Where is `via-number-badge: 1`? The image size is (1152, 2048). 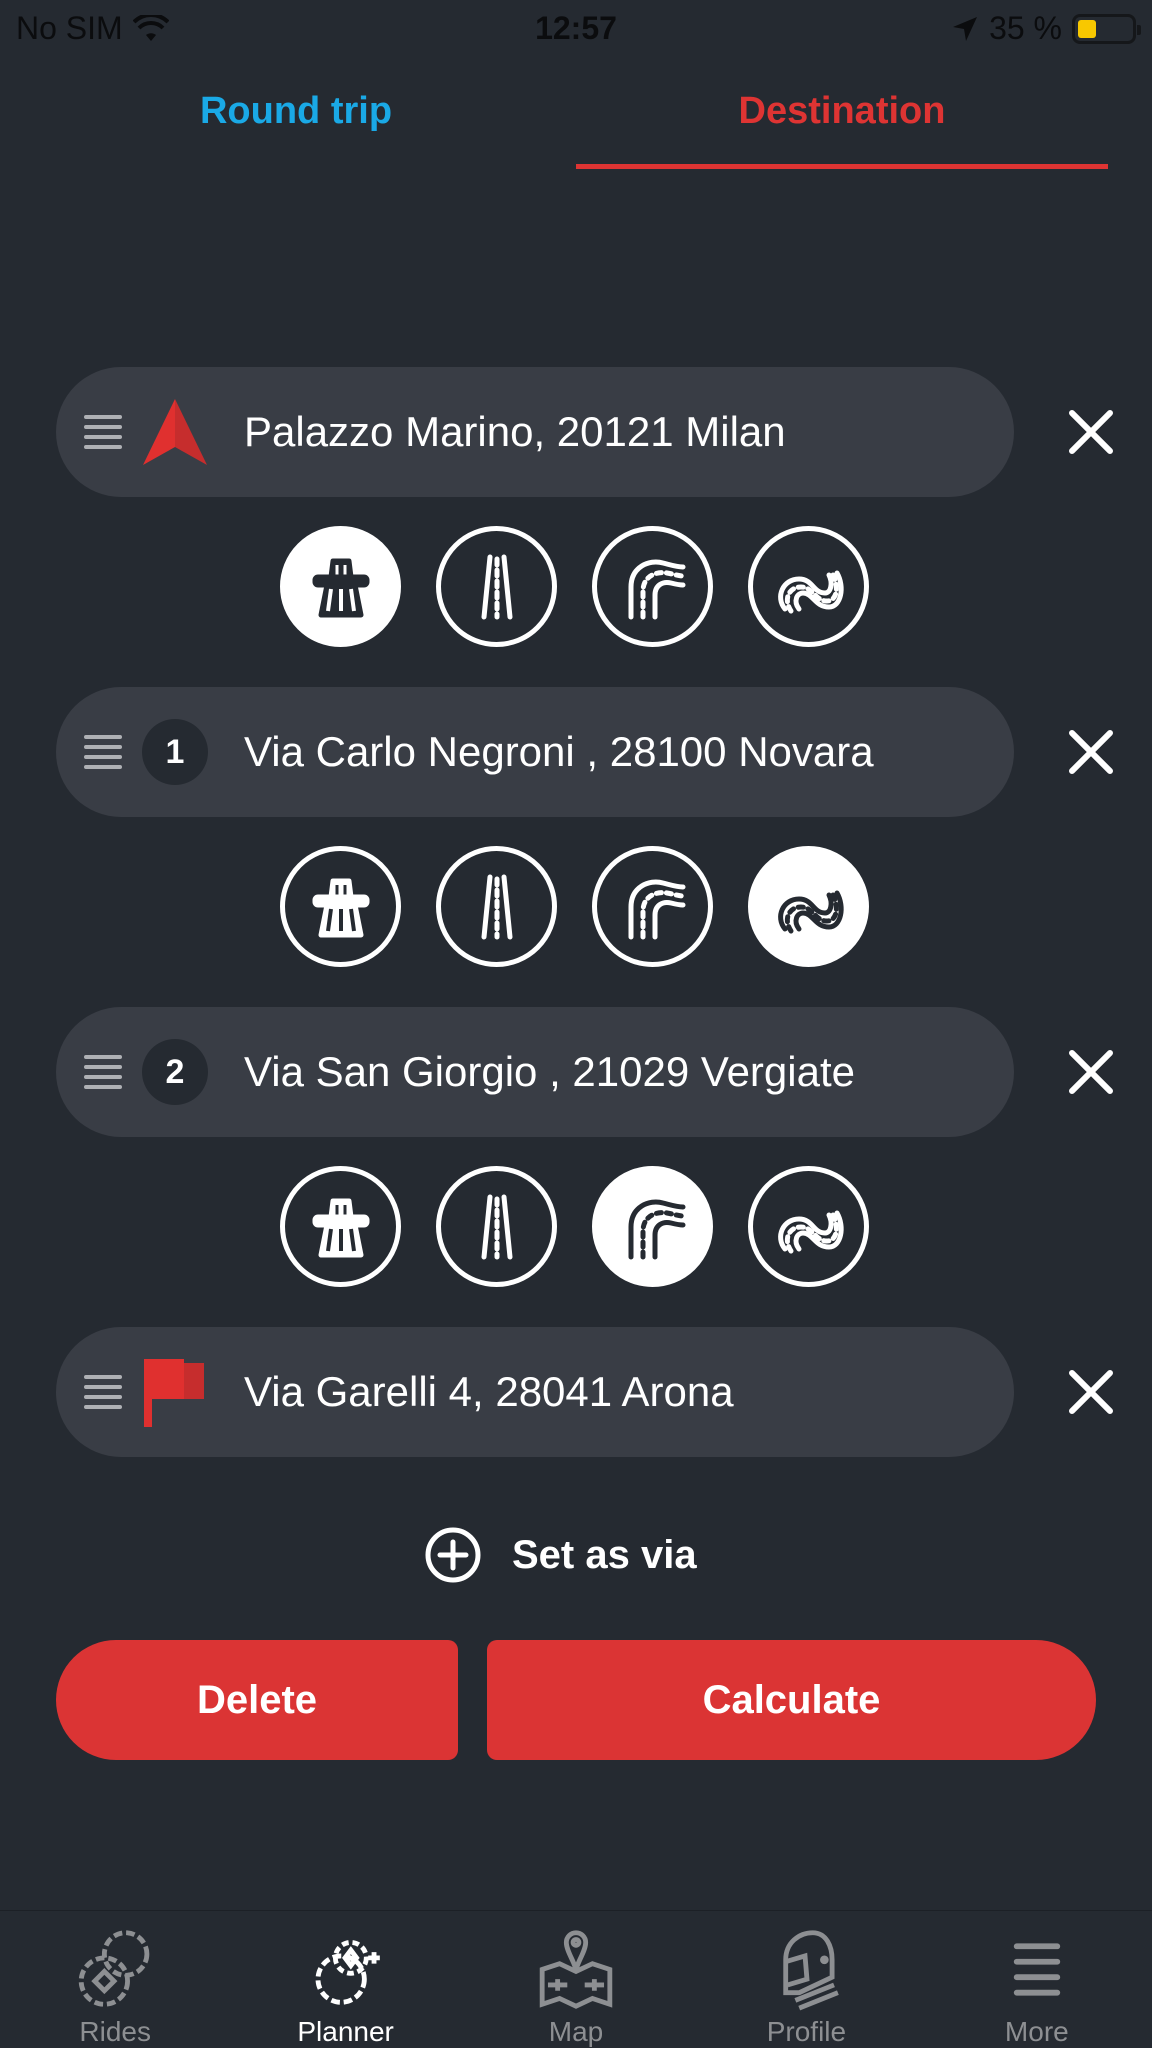 via-number-badge: 1 is located at coordinates (175, 752).